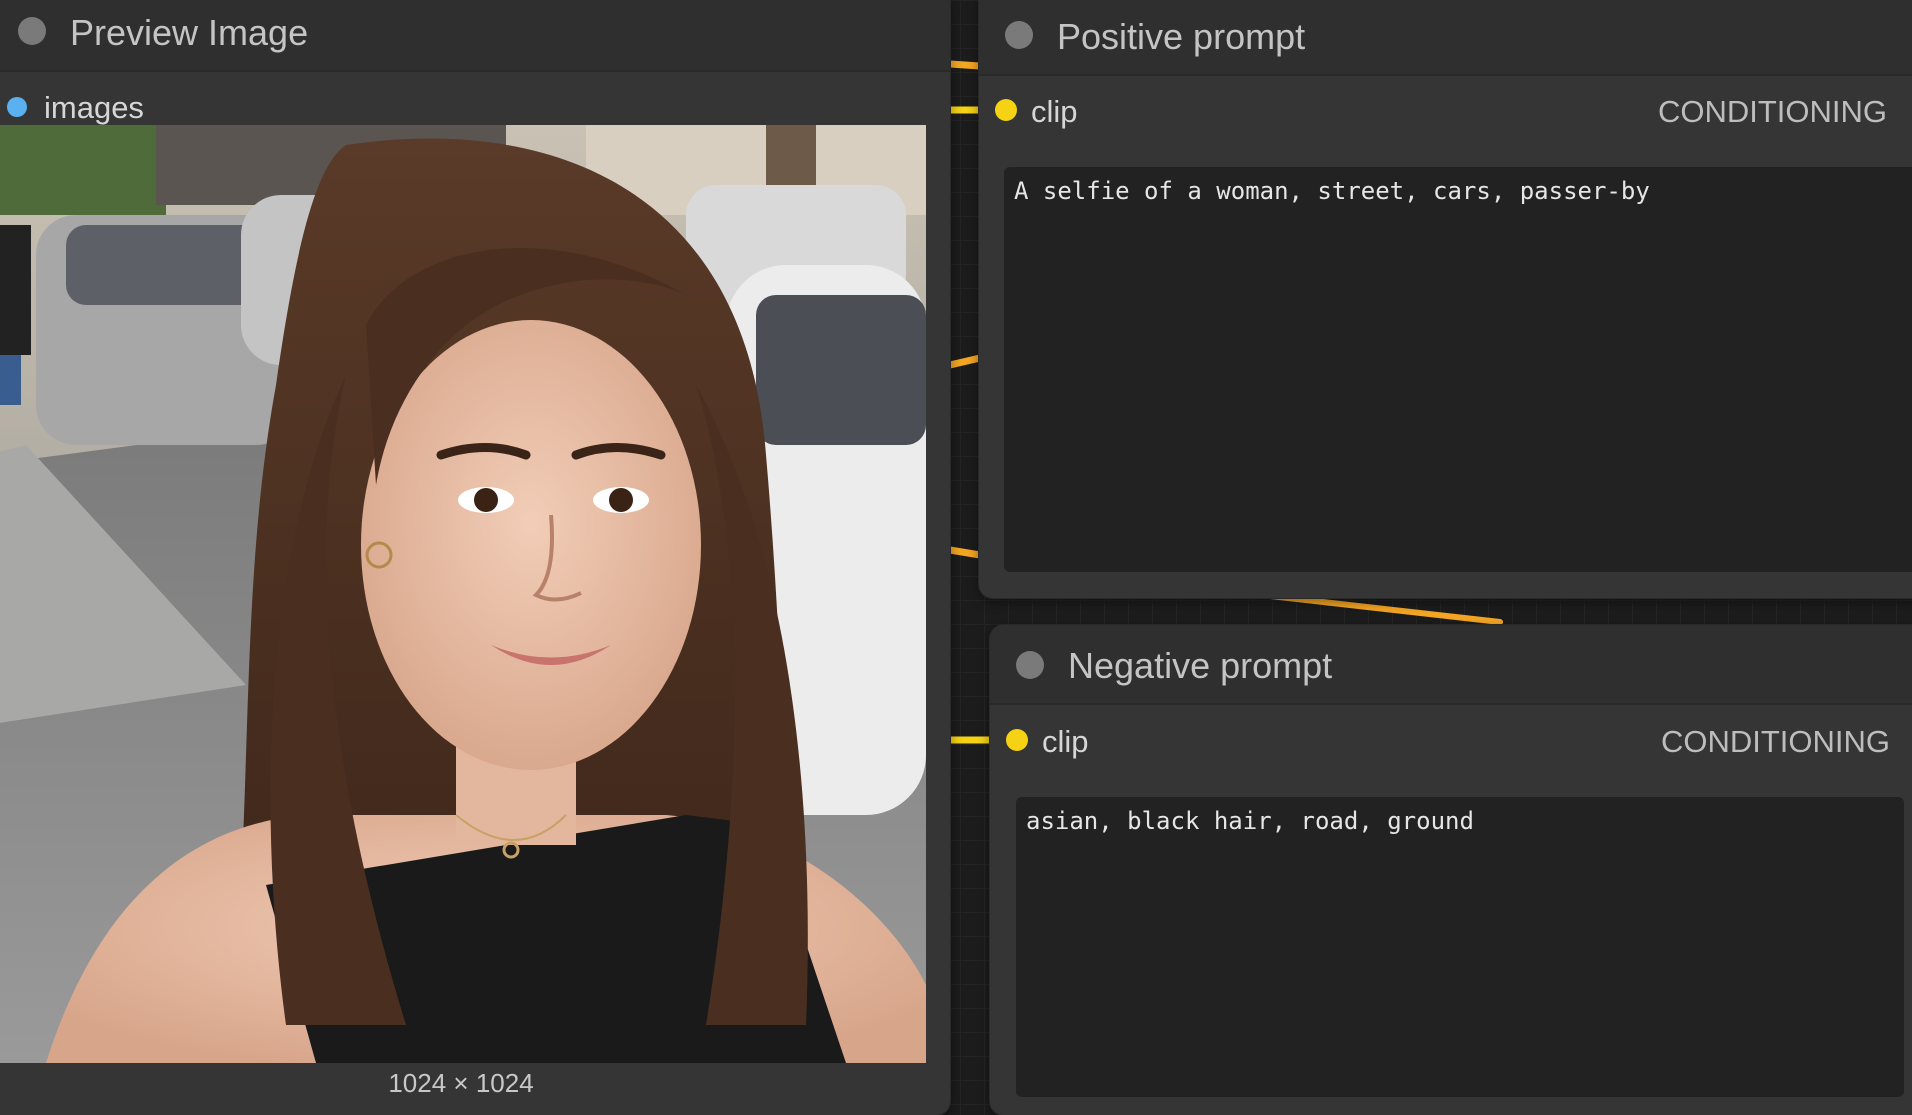 The height and width of the screenshot is (1115, 1912). What do you see at coordinates (189, 32) in the screenshot?
I see `node-title: Preview Image` at bounding box center [189, 32].